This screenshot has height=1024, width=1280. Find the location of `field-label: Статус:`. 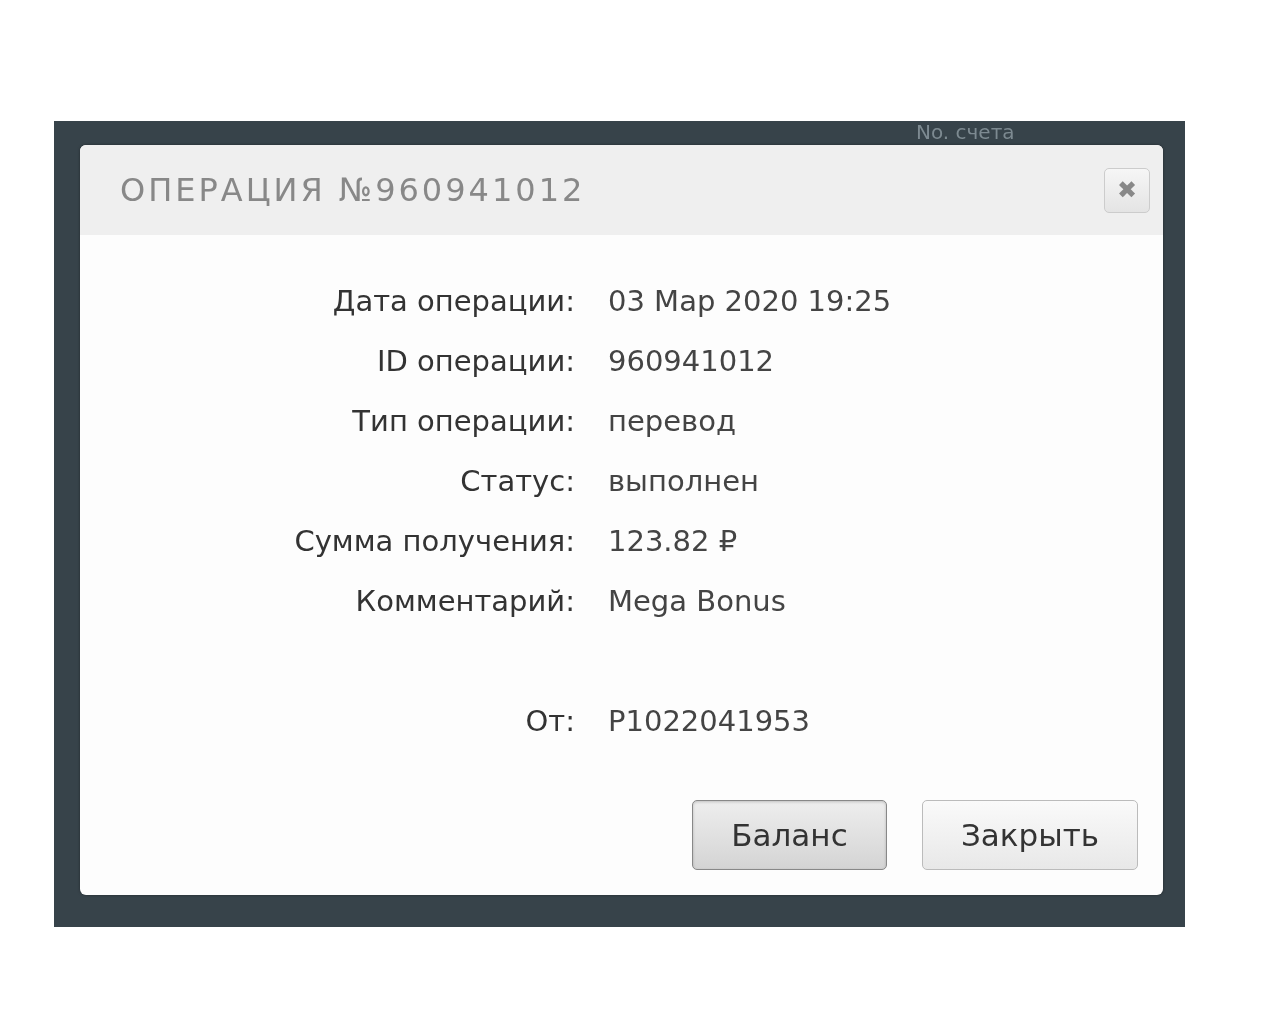

field-label: Статус: is located at coordinates (517, 481).